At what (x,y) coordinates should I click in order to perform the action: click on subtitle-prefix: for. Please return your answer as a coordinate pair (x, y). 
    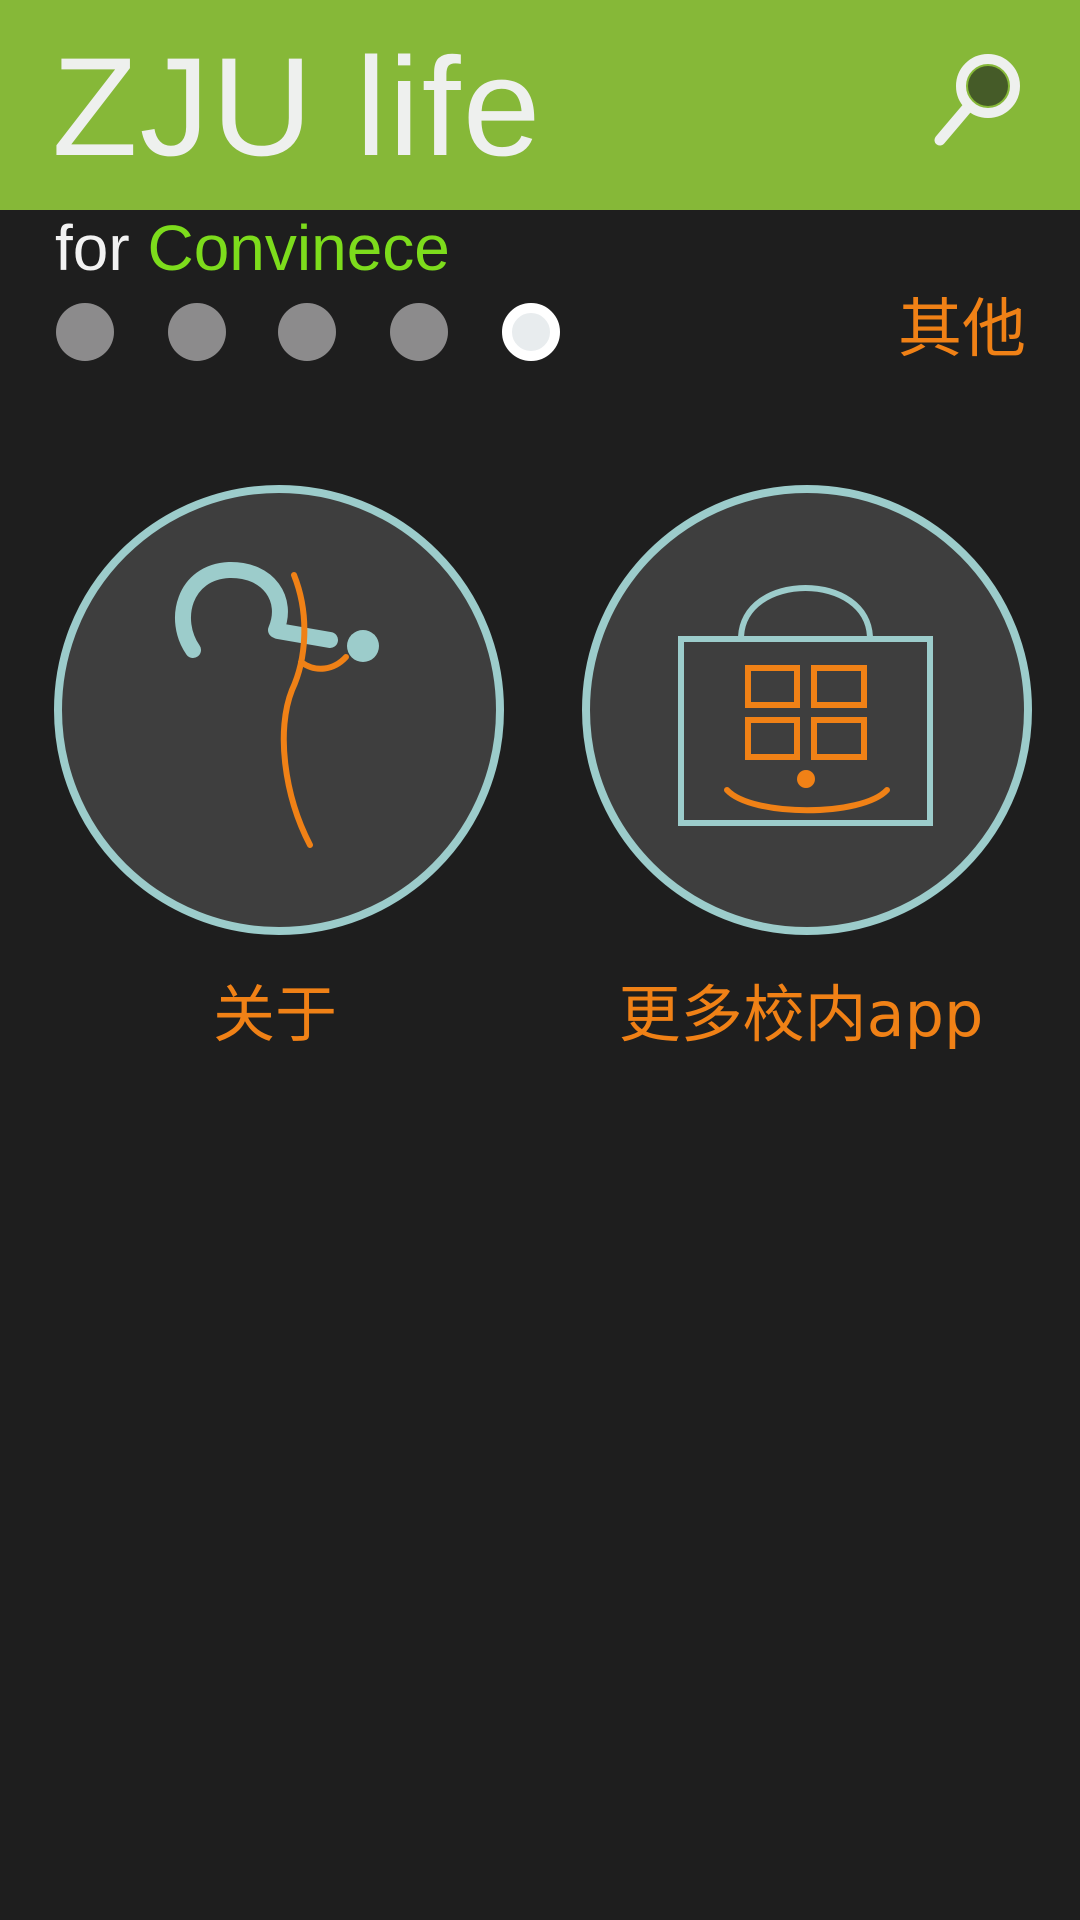
    Looking at the image, I should click on (101, 248).